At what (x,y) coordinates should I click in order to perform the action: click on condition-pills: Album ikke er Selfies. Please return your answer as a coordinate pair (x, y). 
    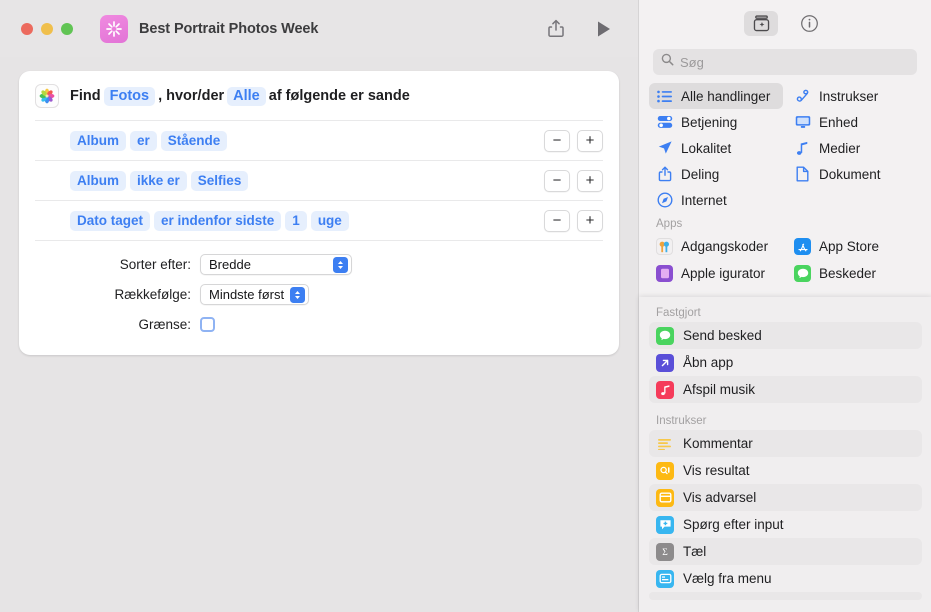
    Looking at the image, I should click on (159, 180).